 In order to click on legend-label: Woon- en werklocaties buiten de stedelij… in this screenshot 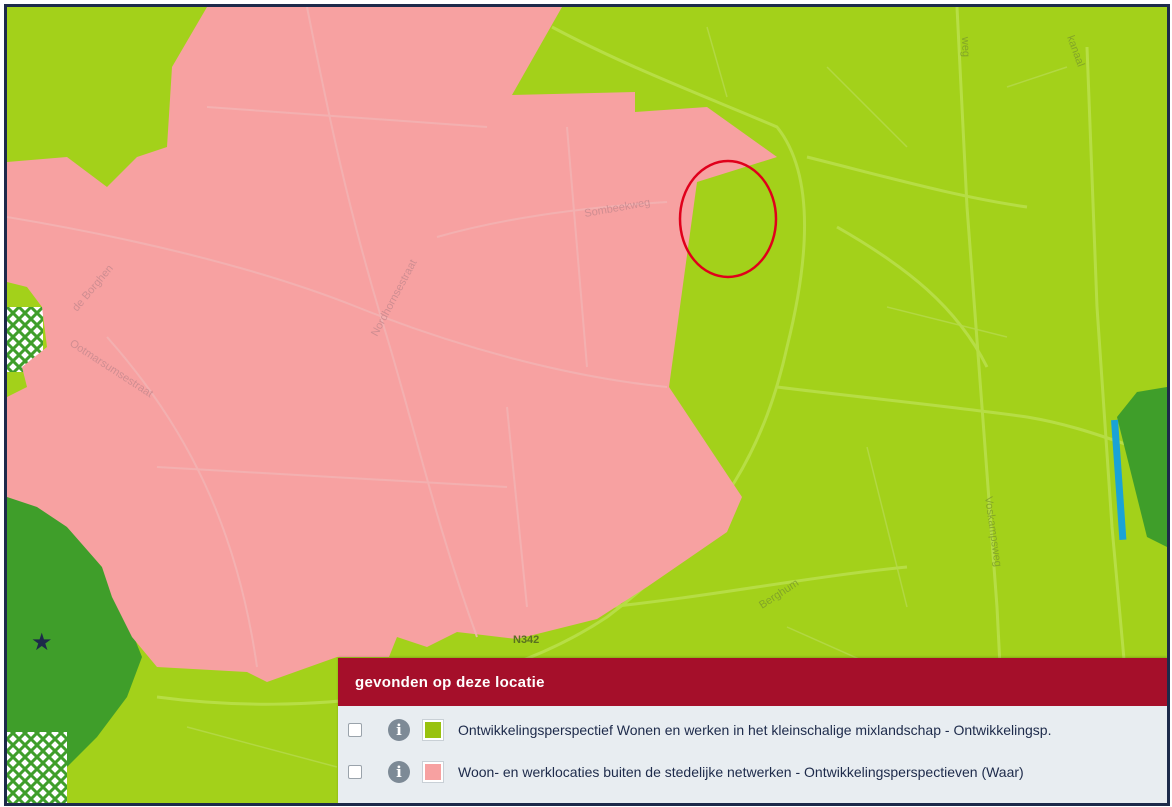, I will do `click(741, 772)`.